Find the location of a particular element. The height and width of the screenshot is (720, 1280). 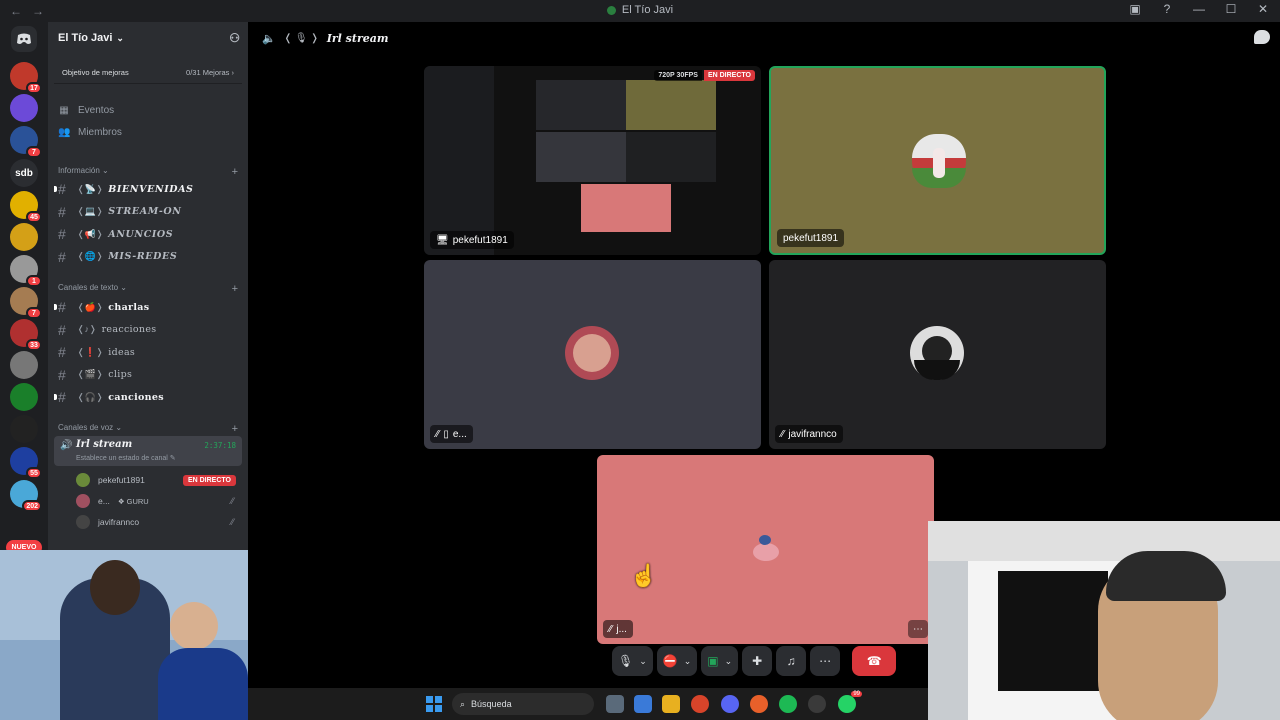

speaker-icon: 🔊 is located at coordinates (66, 445).